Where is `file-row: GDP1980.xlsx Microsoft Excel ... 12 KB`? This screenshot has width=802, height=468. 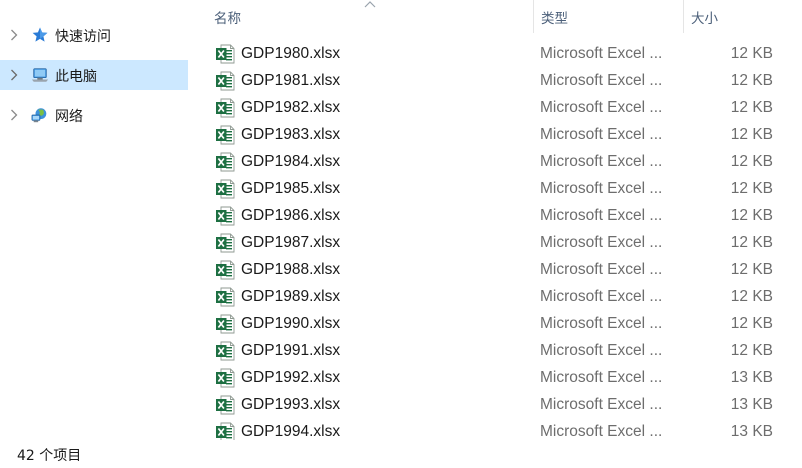
file-row: GDP1980.xlsx Microsoft Excel ... 12 KB is located at coordinates (490, 54).